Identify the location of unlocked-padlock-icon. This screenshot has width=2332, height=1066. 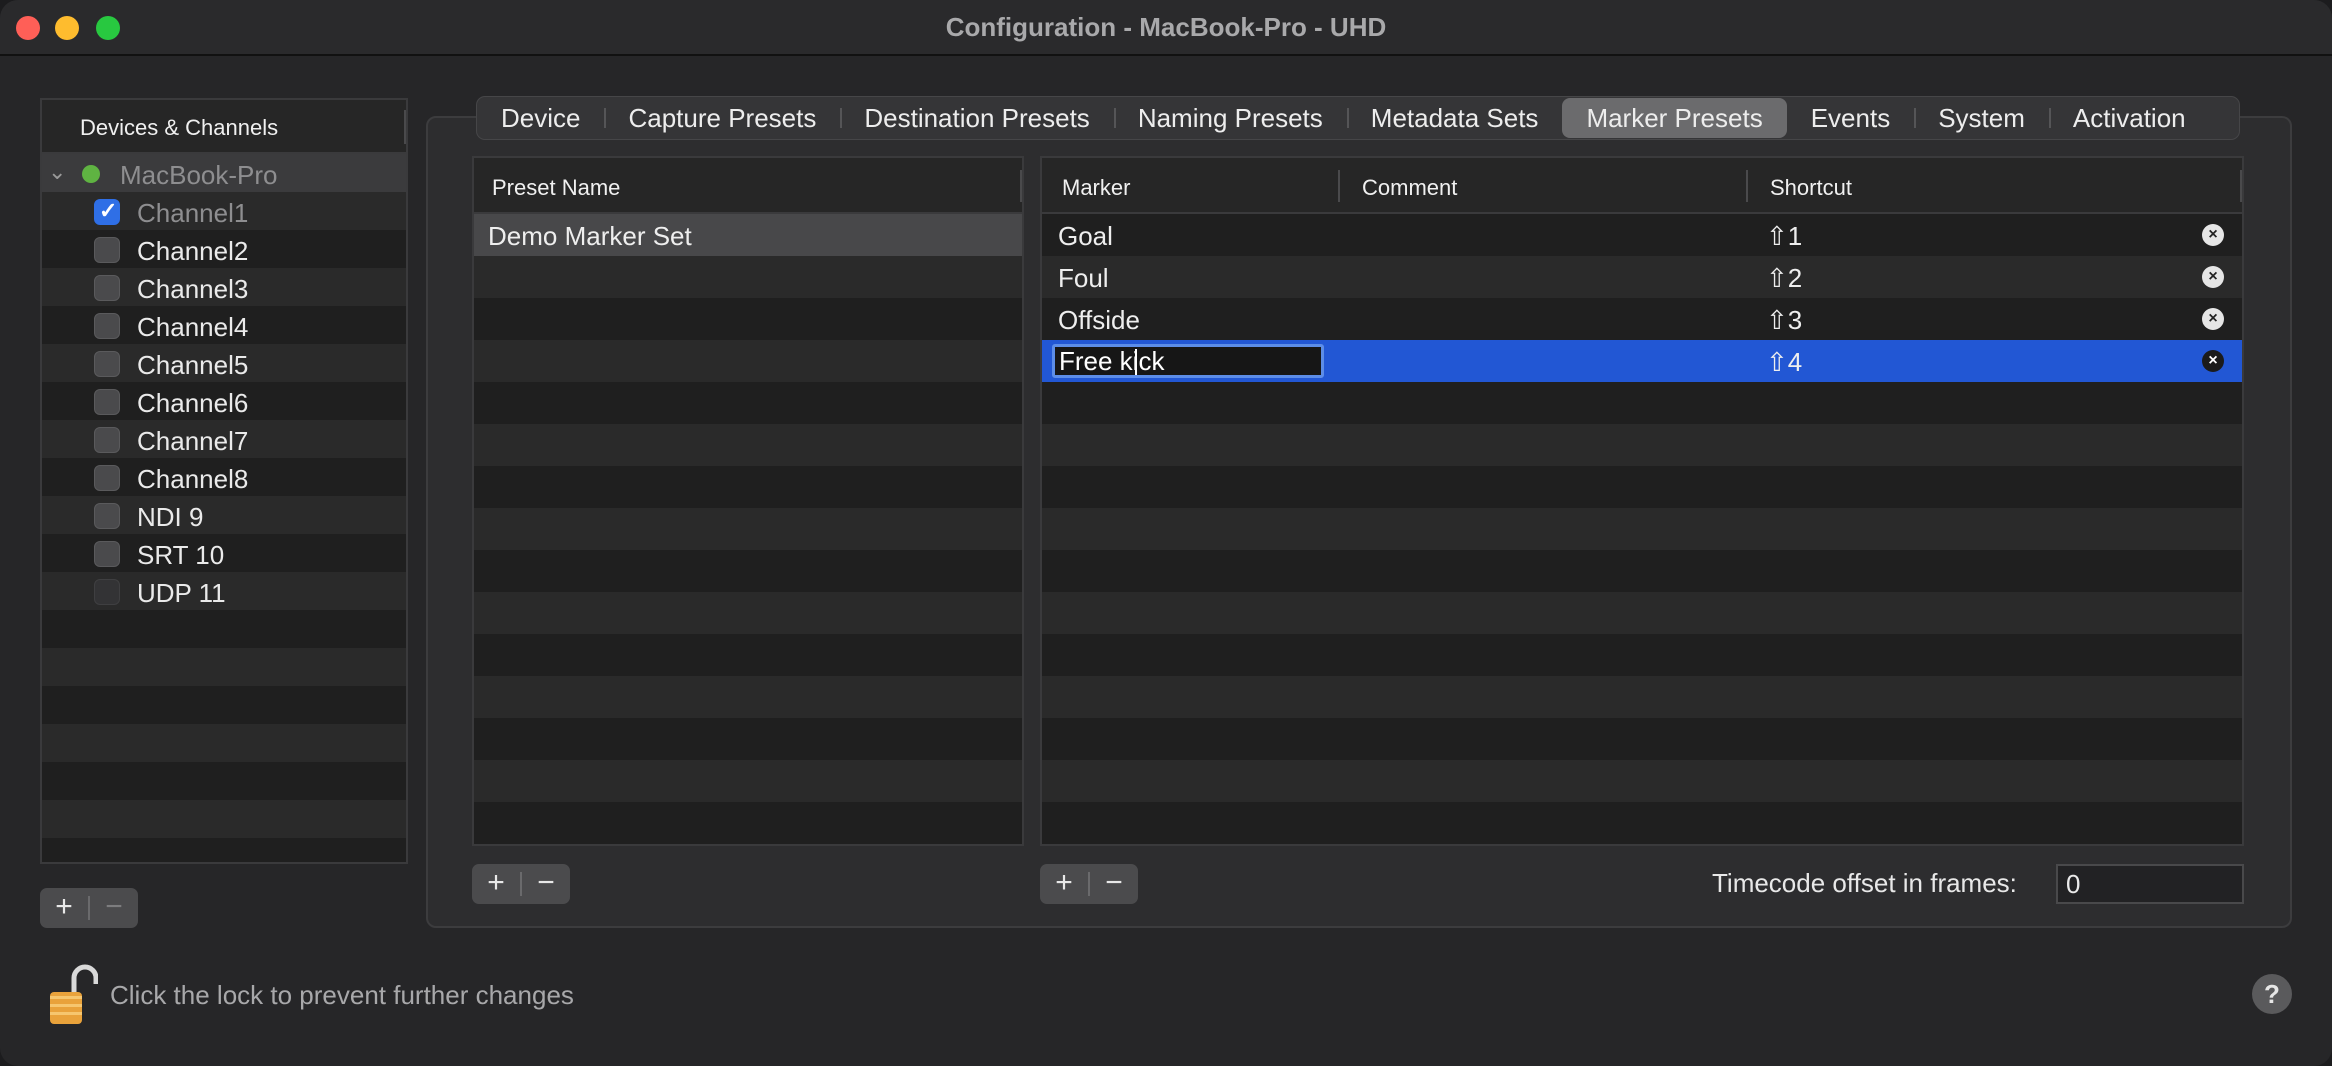
(73, 995).